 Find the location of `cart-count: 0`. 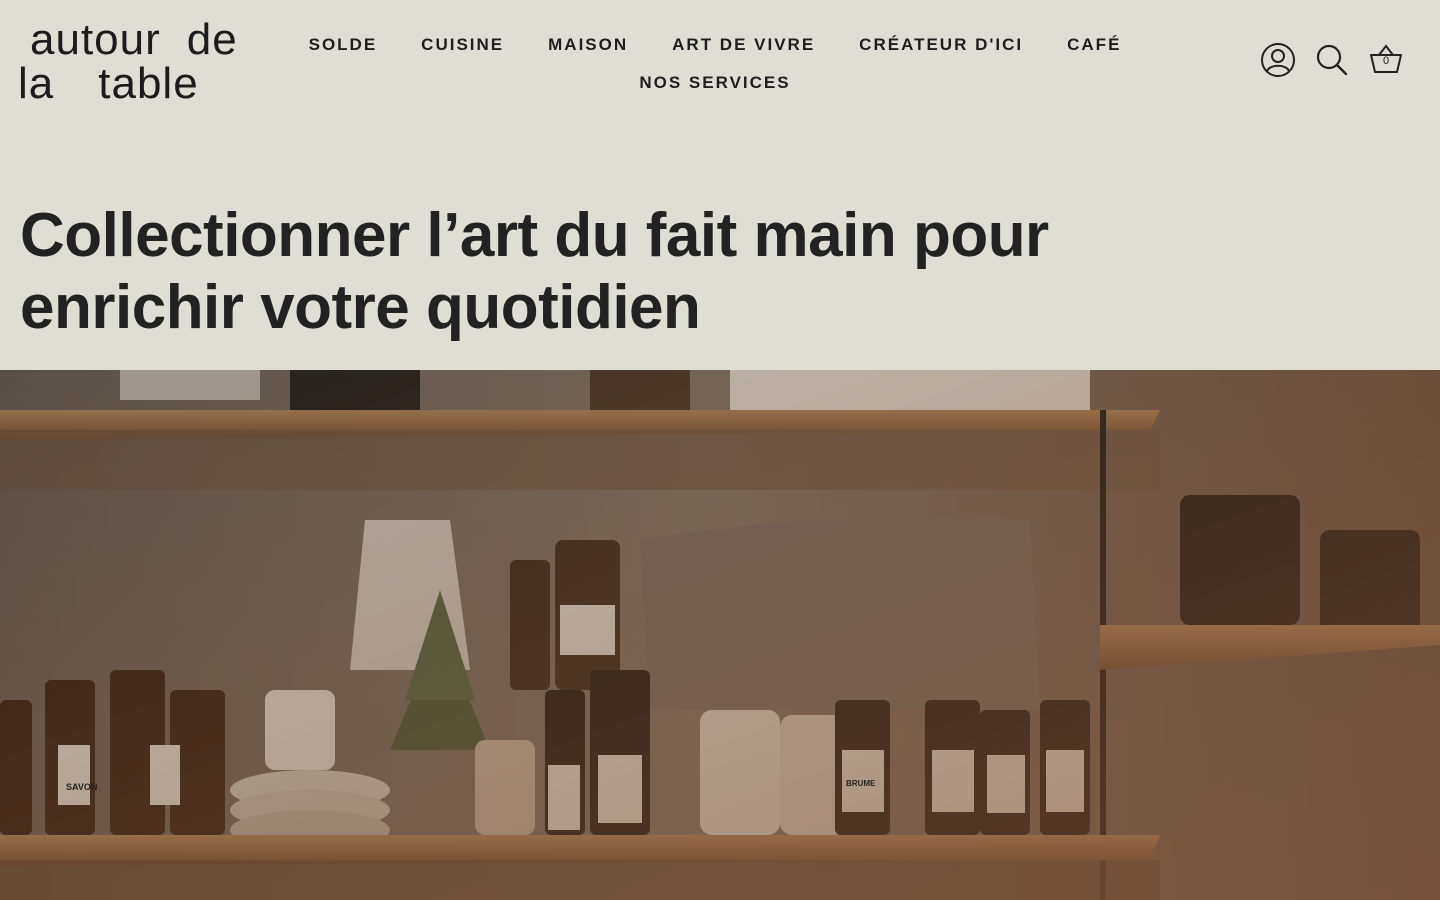

cart-count: 0 is located at coordinates (1386, 61).